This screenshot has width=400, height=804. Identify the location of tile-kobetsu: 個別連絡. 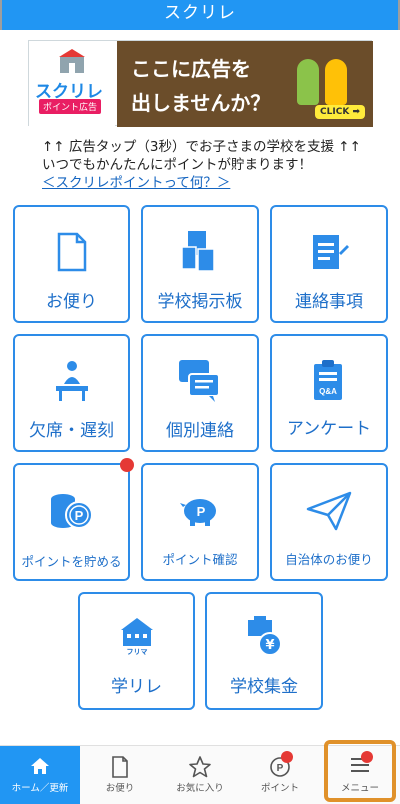
(200, 393).